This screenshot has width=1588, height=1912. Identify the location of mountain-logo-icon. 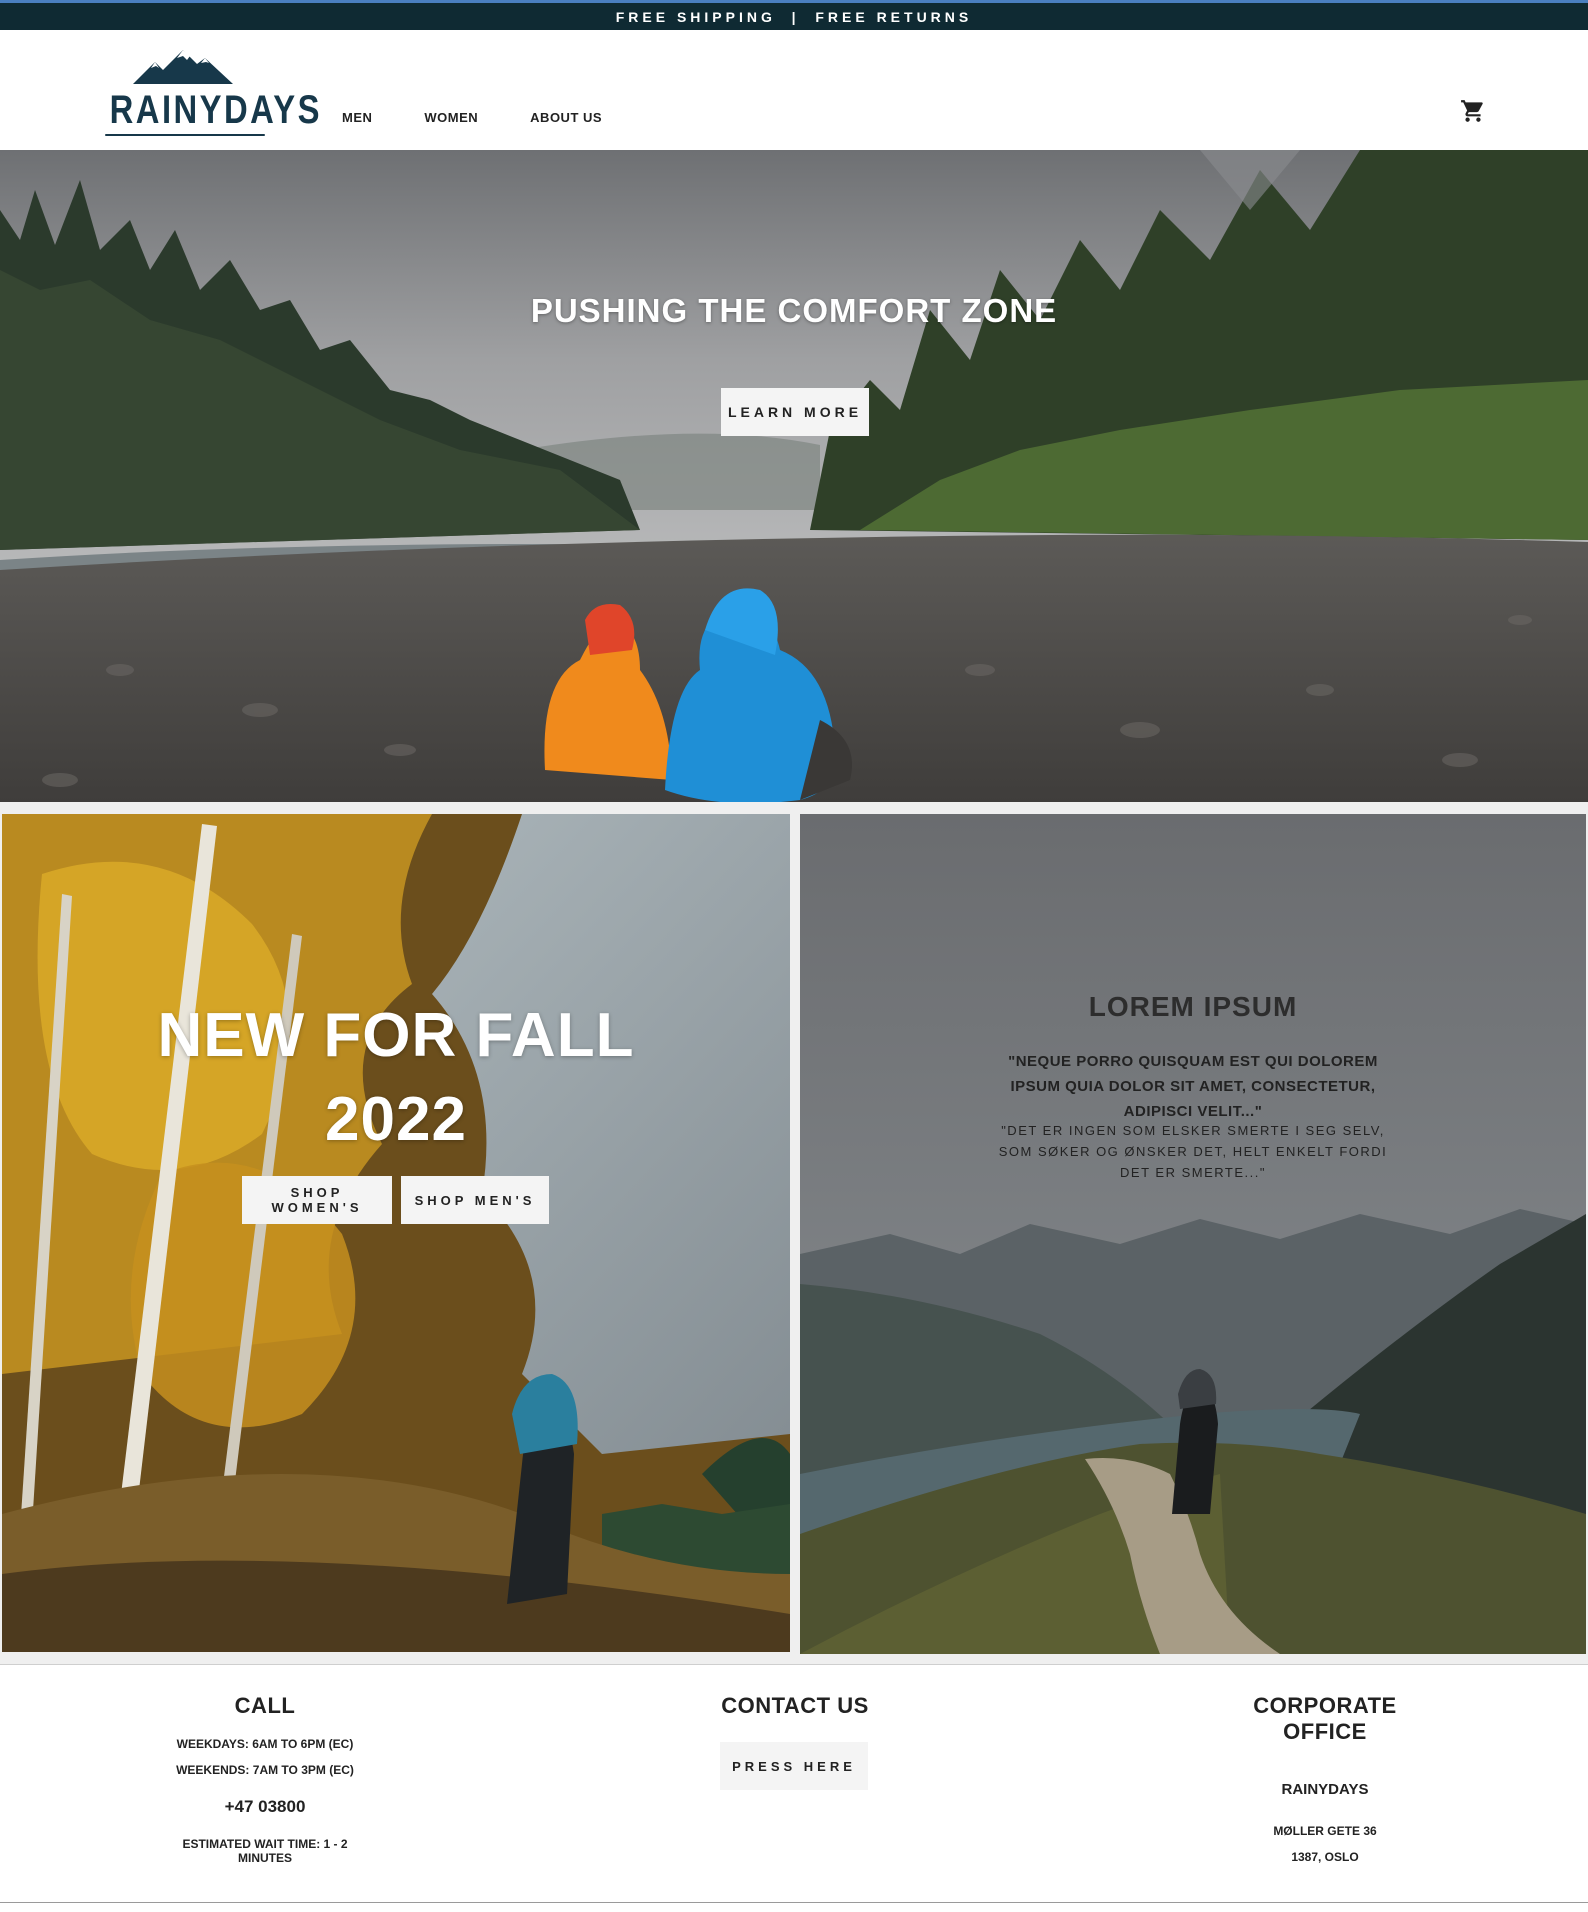
(183, 67).